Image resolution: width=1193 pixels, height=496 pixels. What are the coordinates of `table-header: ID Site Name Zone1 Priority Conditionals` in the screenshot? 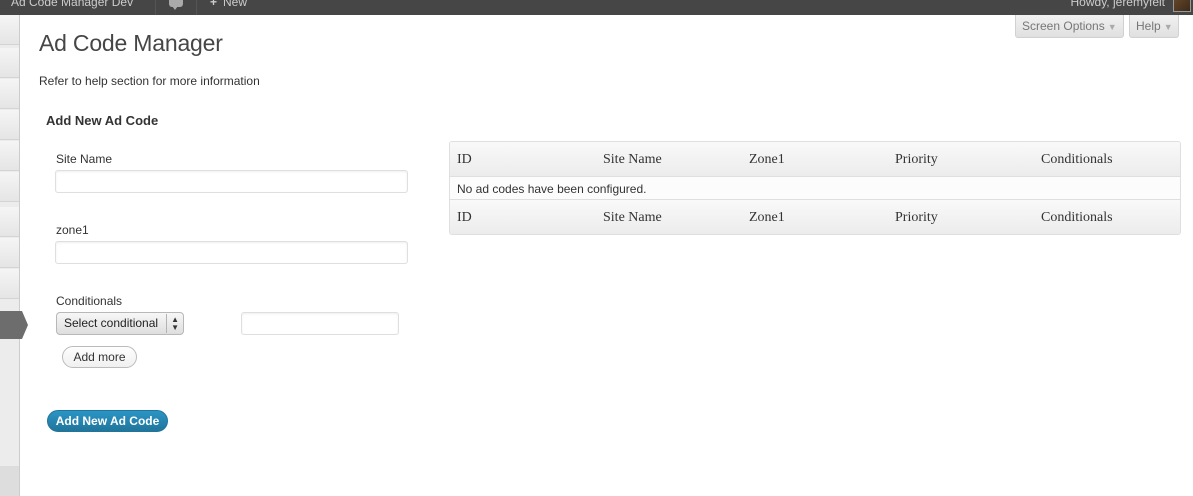 It's located at (815, 159).